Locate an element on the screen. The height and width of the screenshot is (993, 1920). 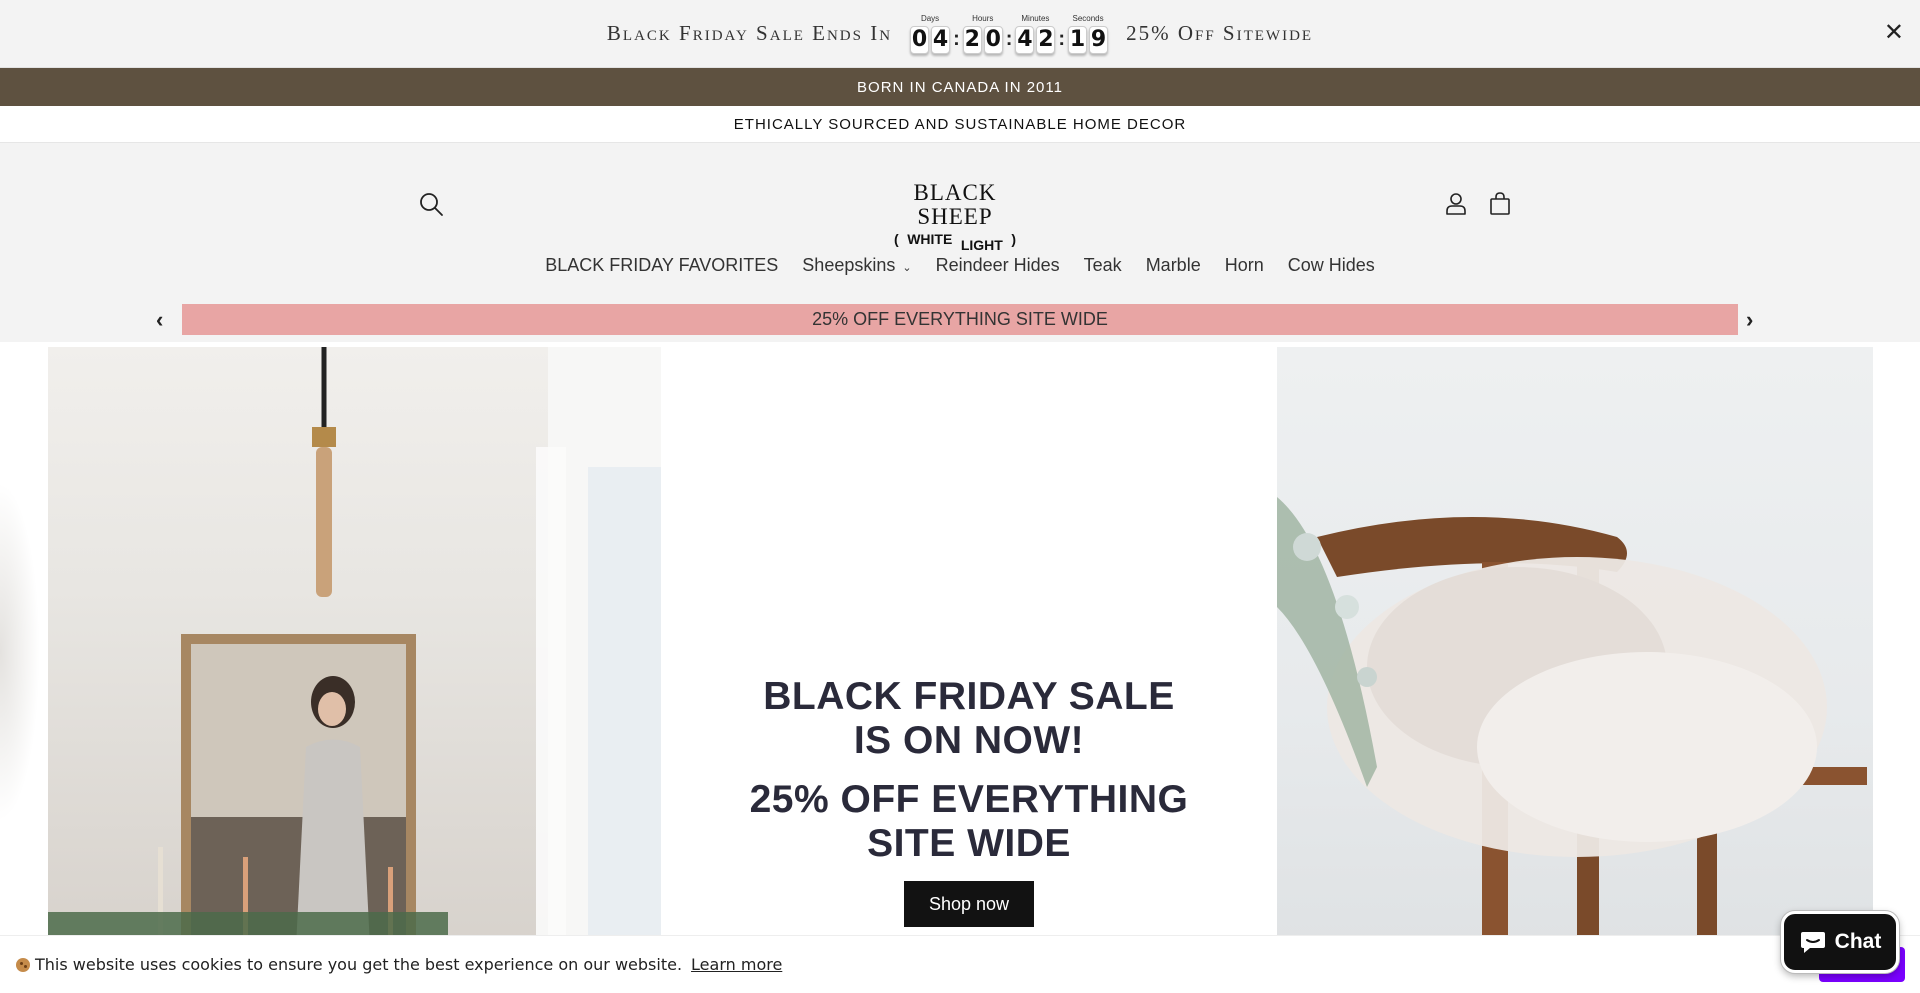
hero-heading-line: IS ON NOW! is located at coordinates (969, 740).